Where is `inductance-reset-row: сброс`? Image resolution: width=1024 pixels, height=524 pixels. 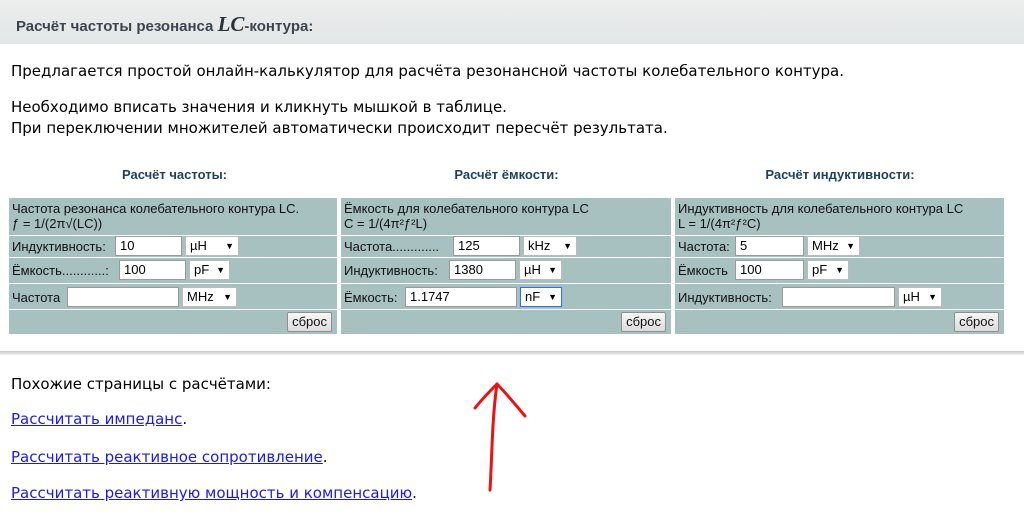
inductance-reset-row: сброс is located at coordinates (839, 322).